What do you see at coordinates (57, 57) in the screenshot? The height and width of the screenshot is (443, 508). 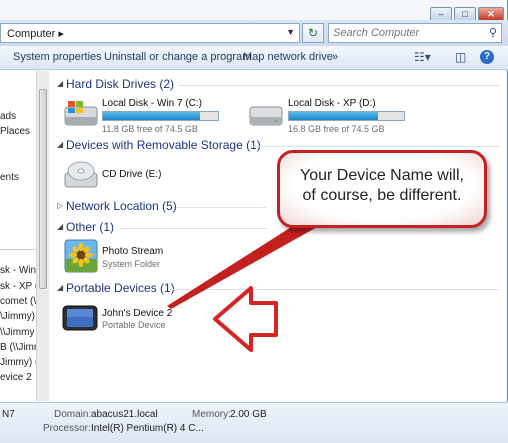 I see `system-properties-button: System properties` at bounding box center [57, 57].